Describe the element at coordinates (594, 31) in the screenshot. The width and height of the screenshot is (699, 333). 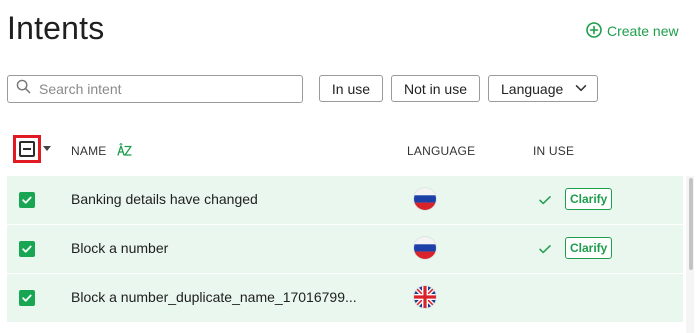
I see `plus-circle-icon` at that location.